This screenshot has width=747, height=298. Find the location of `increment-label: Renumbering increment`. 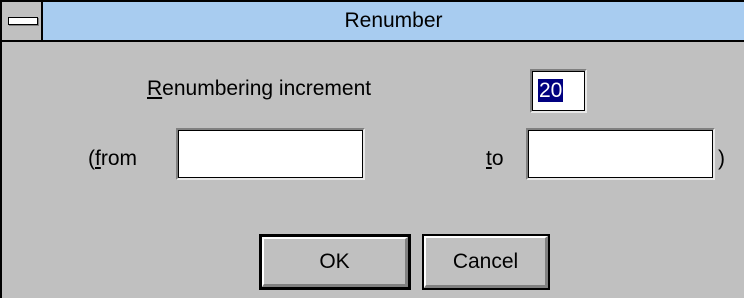

increment-label: Renumbering increment is located at coordinates (259, 89).